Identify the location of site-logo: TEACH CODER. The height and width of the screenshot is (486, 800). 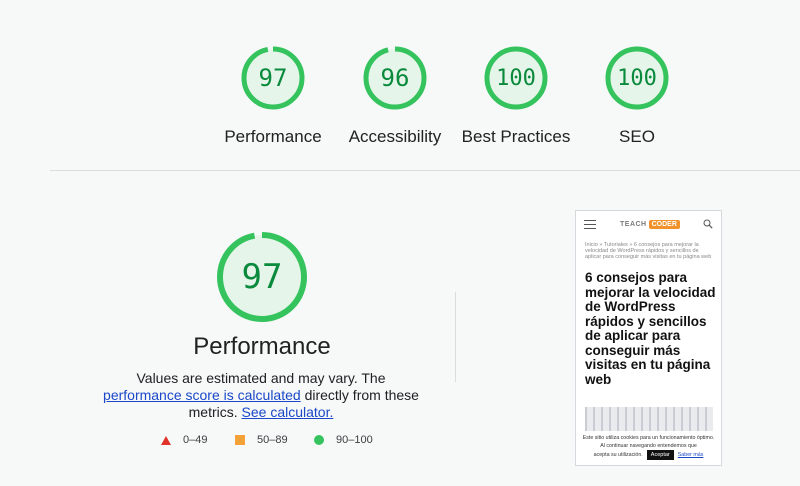
(650, 224).